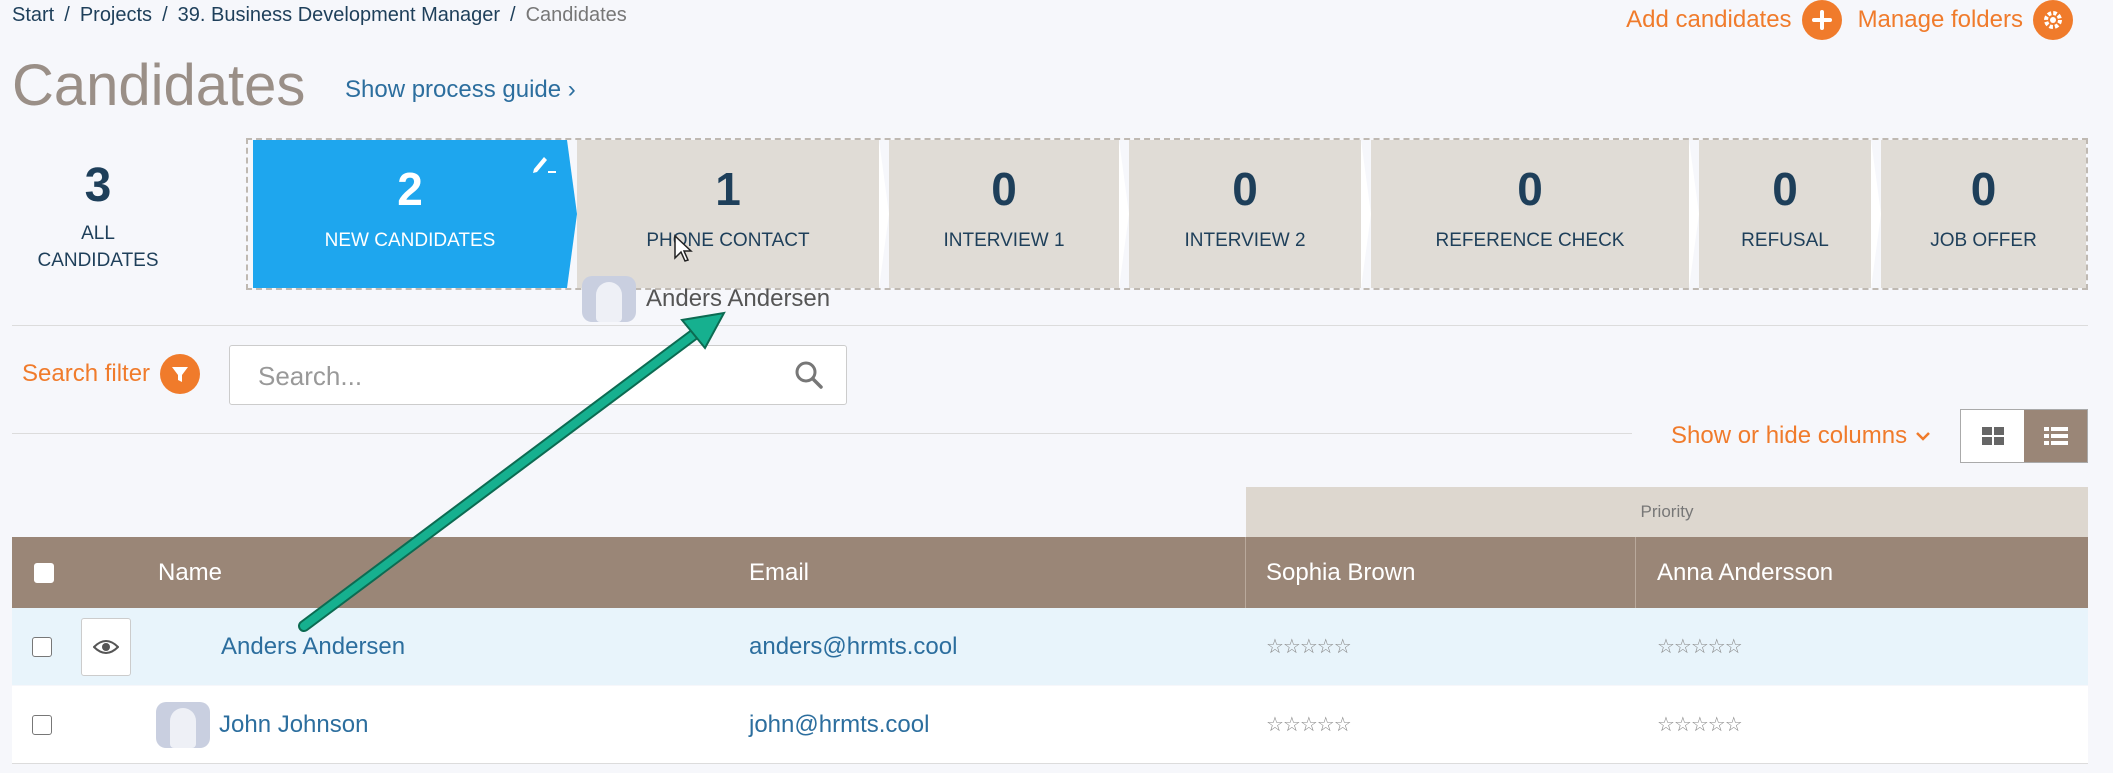 Image resolution: width=2113 pixels, height=773 pixels. I want to click on grid-view-button, so click(1992, 436).